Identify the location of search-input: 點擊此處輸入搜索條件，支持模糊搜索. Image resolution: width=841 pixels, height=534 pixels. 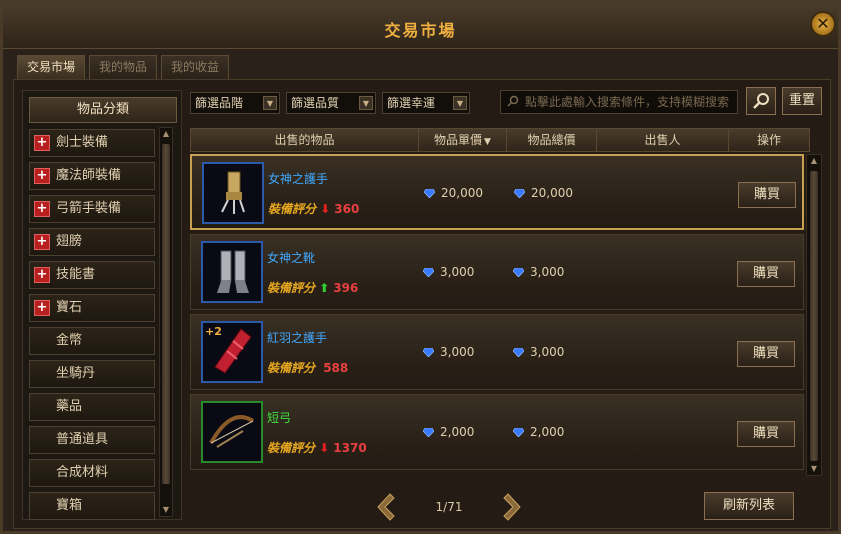
(619, 102).